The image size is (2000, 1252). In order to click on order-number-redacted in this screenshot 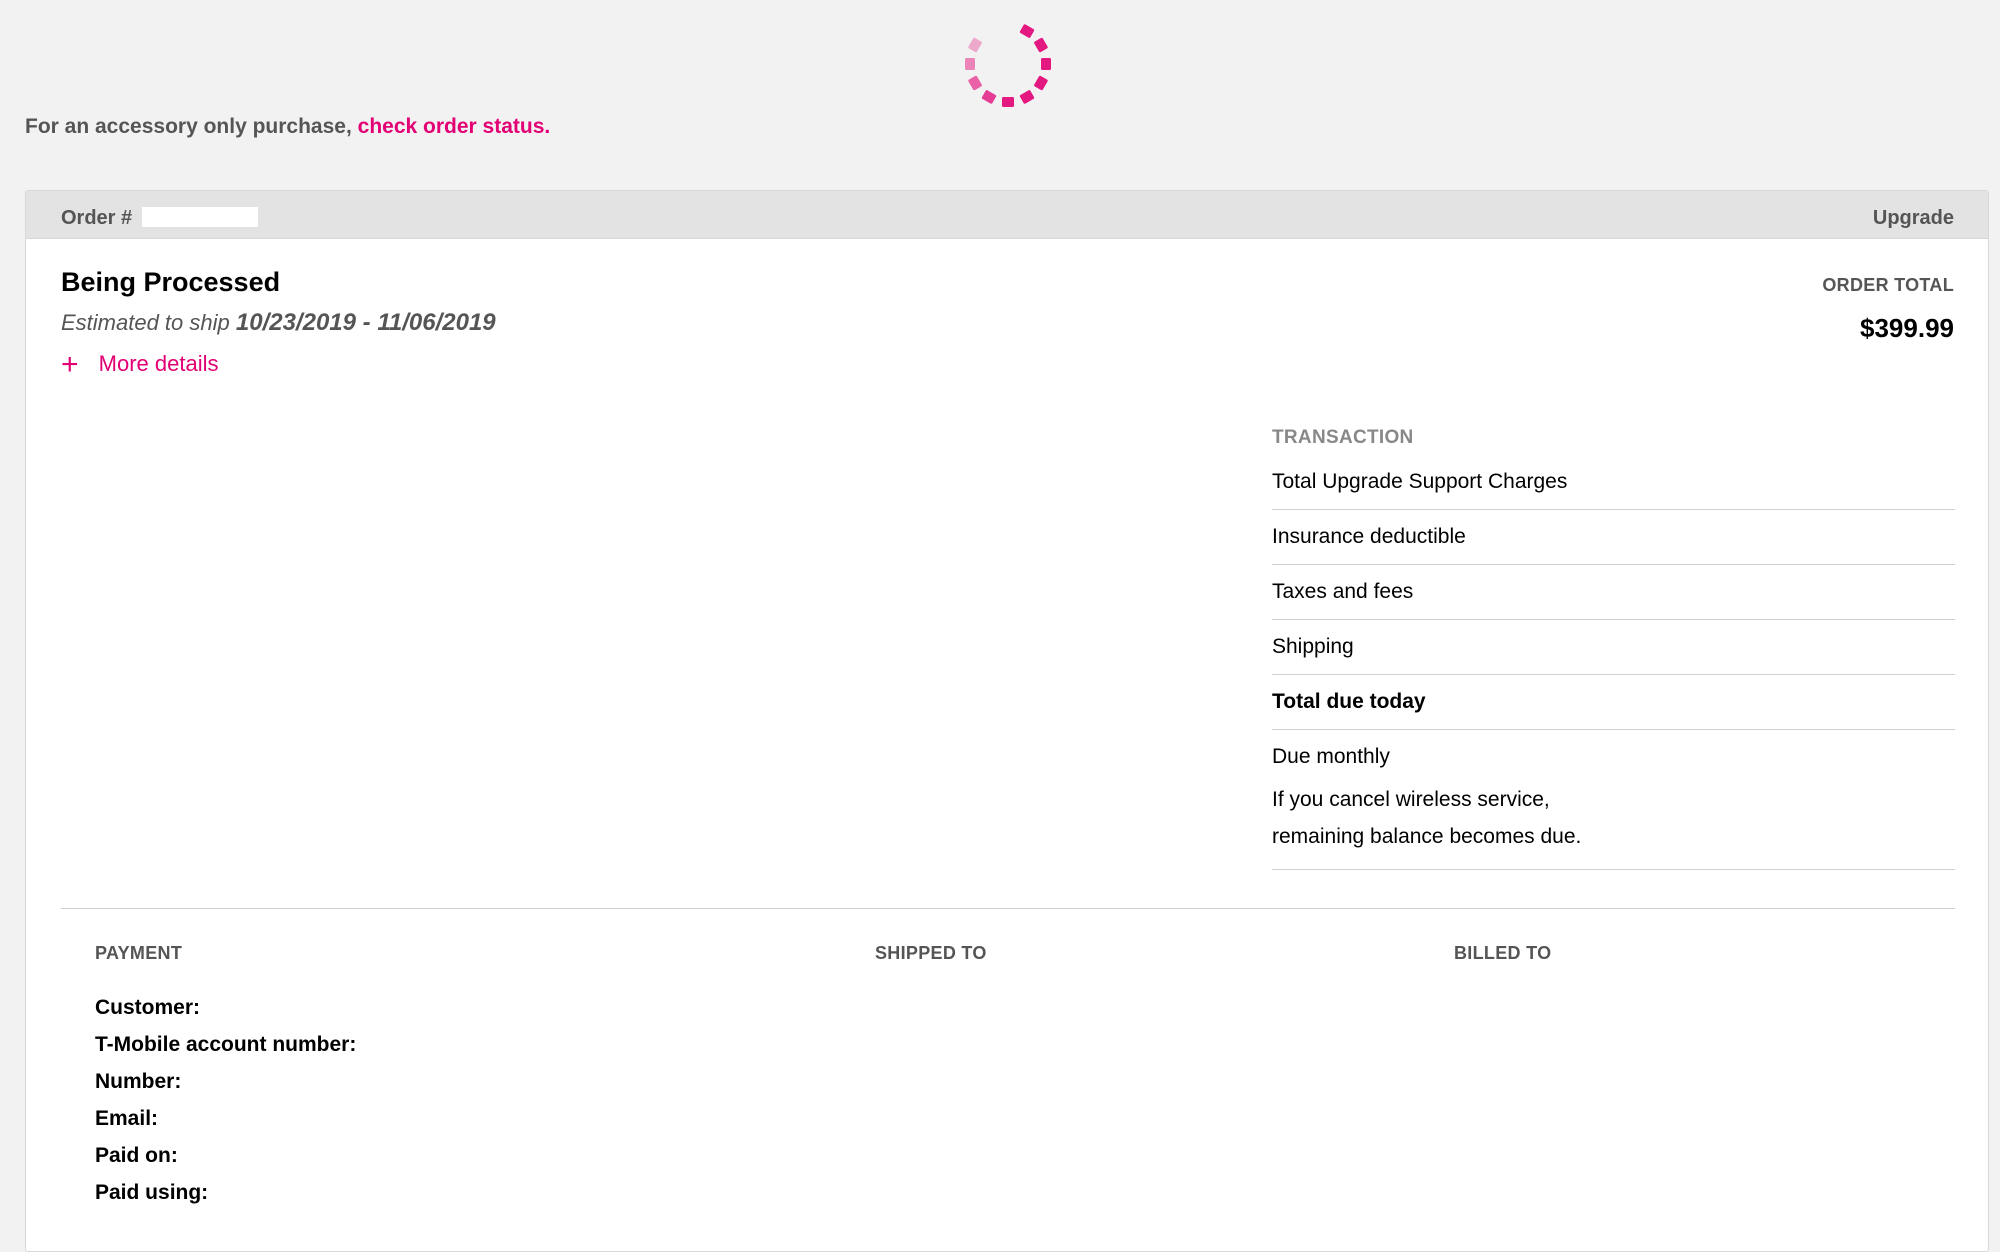, I will do `click(199, 217)`.